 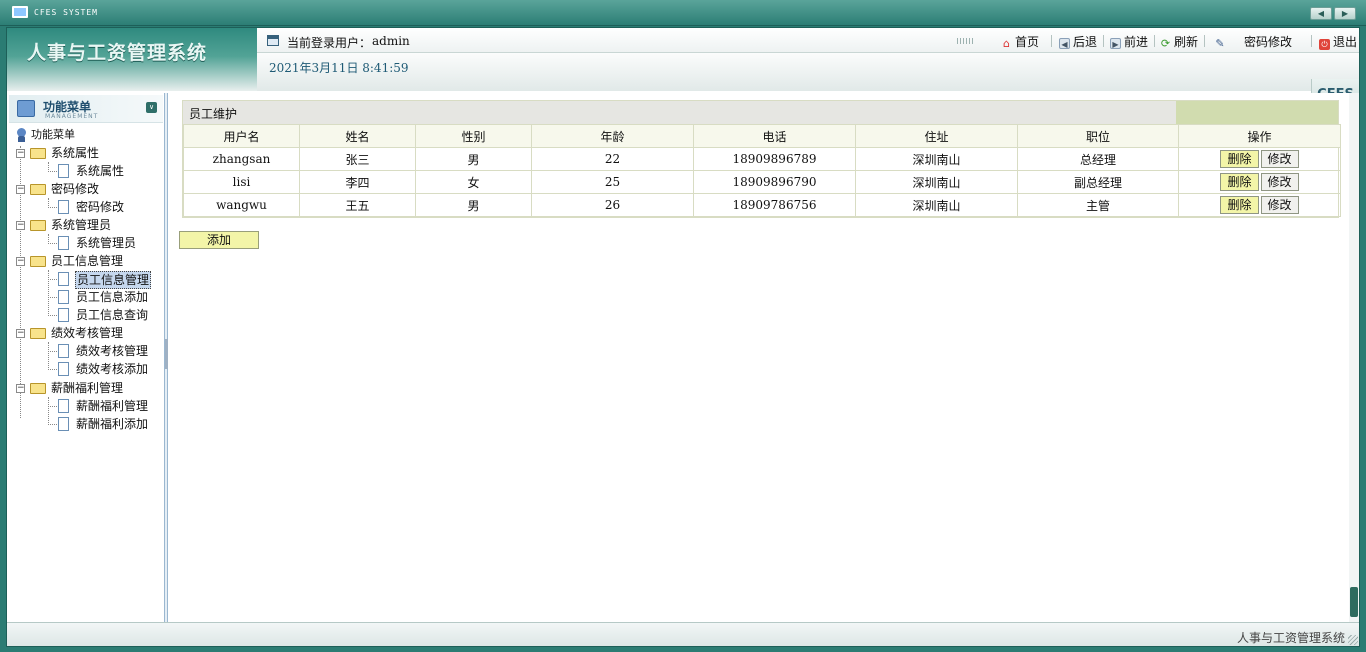 I want to click on tree-item-system-properties: 系统属性, so click(x=90, y=171).